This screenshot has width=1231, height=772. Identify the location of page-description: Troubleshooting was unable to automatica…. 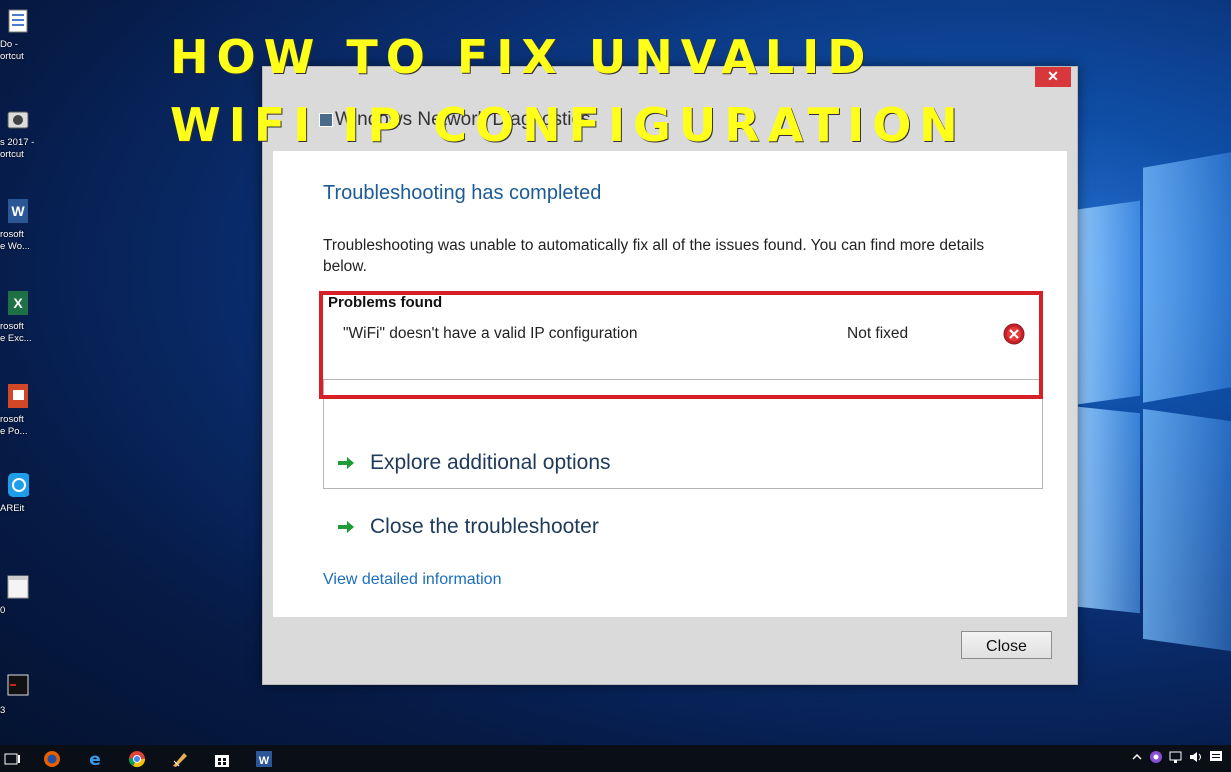
(654, 256).